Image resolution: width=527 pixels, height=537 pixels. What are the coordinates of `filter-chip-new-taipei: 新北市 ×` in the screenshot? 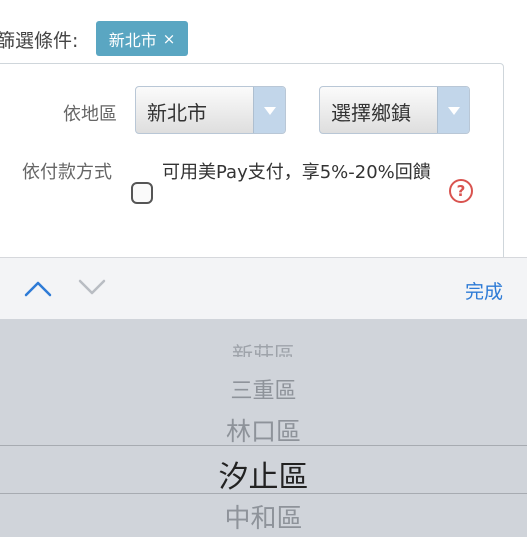 It's located at (142, 38).